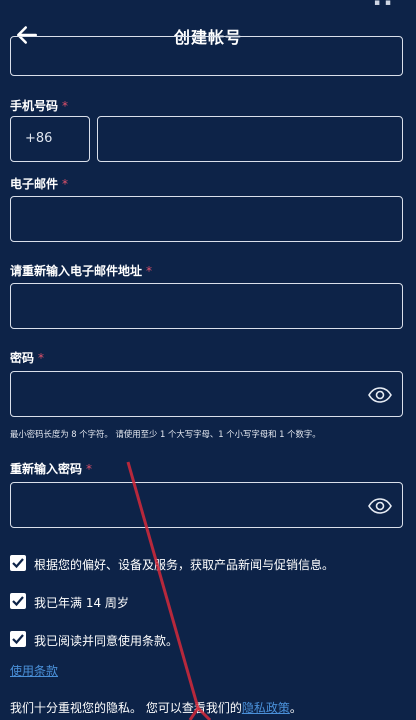  Describe the element at coordinates (76, 271) in the screenshot. I see `email-confirm-label-text: 请重新输入电子邮件地址` at that location.